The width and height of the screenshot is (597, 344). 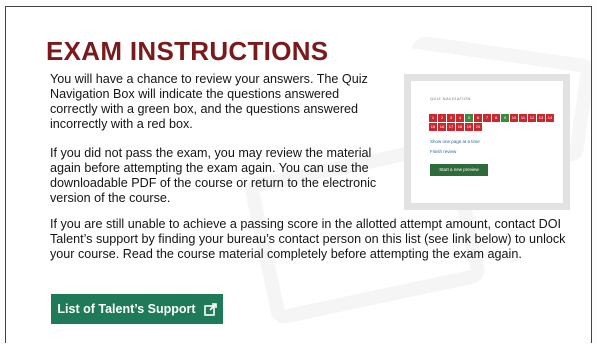 I want to click on quiz-question-cell: 17, so click(x=451, y=127).